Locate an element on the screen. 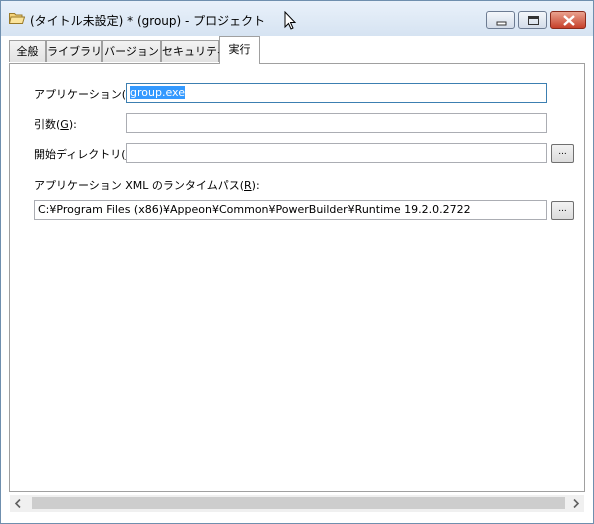 This screenshot has height=524, width=594. close-icon is located at coordinates (569, 20).